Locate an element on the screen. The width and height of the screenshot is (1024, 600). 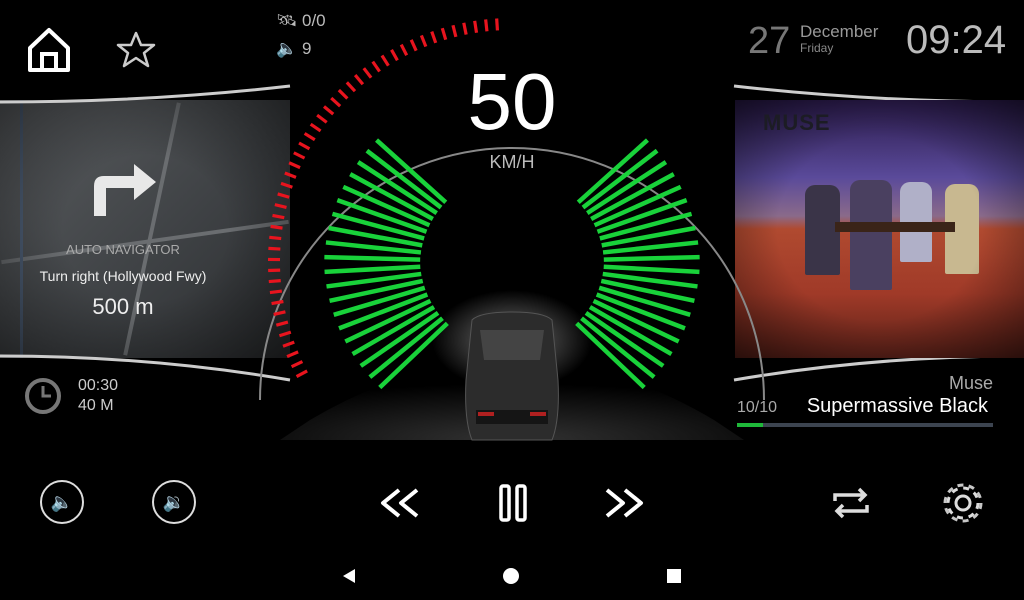
volume-up-button: 🔉 is located at coordinates (174, 502).